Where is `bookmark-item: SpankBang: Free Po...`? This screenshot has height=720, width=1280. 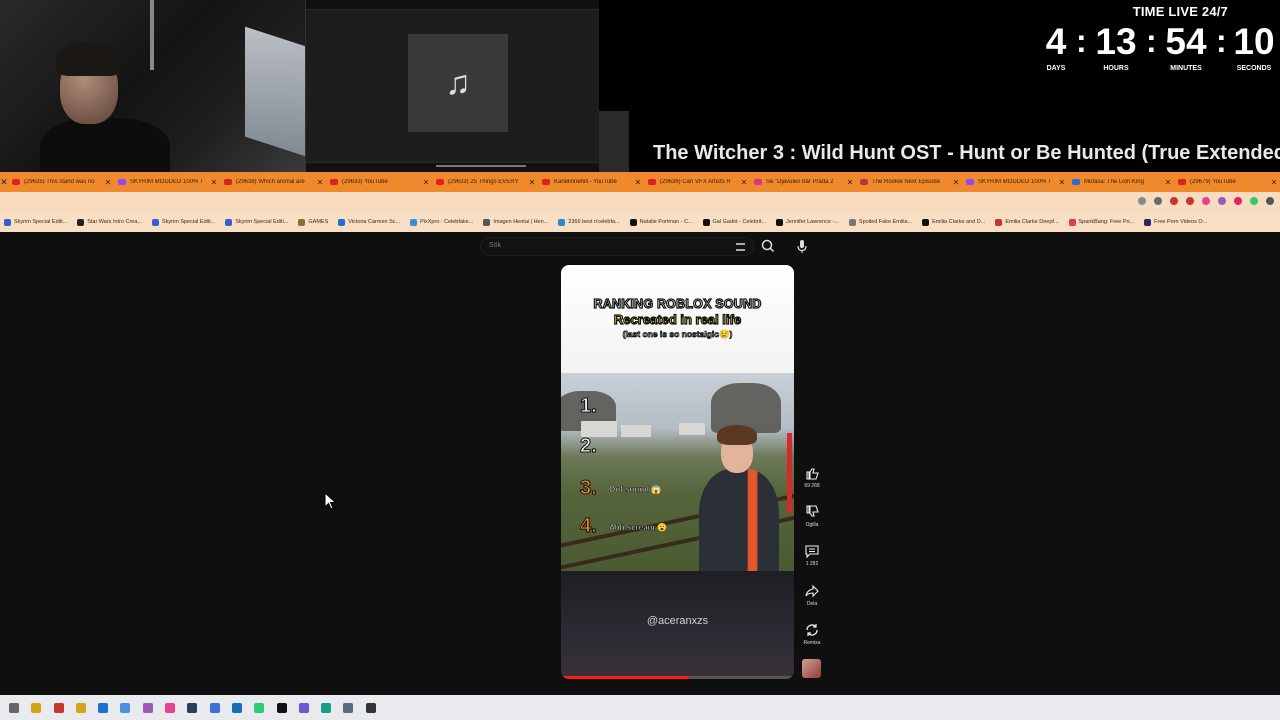 bookmark-item: SpankBang: Free Po... is located at coordinates (1101, 222).